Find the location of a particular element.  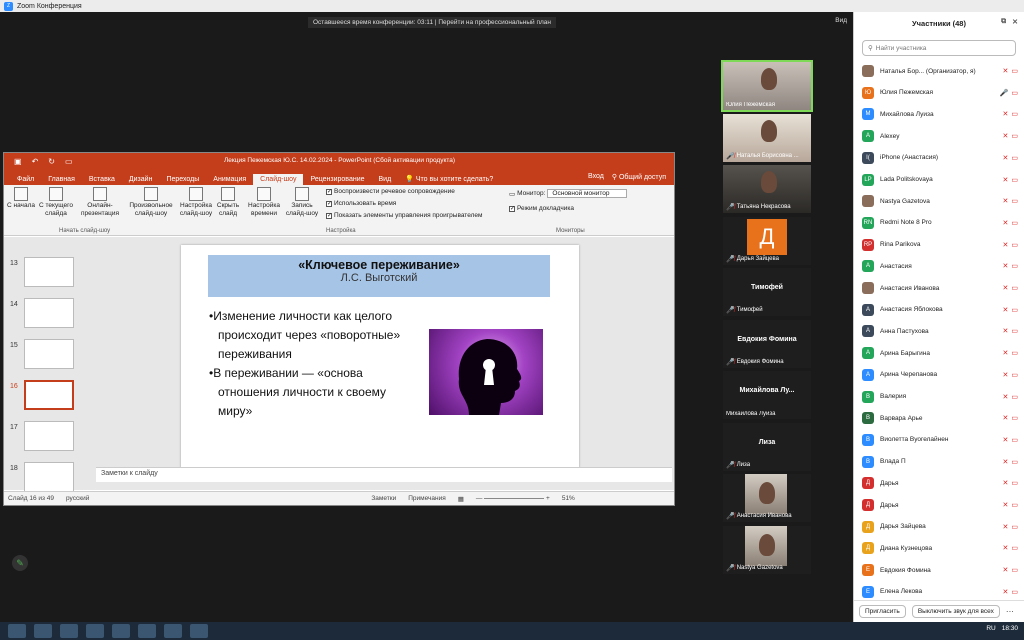

participant-row: Д Диана Кузнецова ✕ ▭ is located at coordinates (940, 548).